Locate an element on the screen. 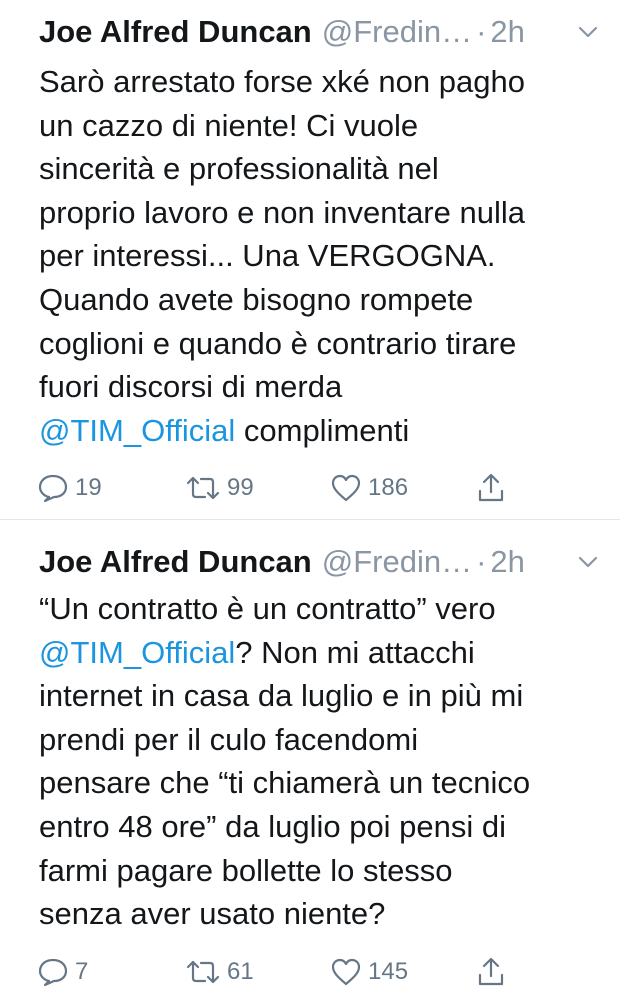 The image size is (620, 992). tweet-line: Sarò arrestato forse xké non pagho is located at coordinates (282, 81).